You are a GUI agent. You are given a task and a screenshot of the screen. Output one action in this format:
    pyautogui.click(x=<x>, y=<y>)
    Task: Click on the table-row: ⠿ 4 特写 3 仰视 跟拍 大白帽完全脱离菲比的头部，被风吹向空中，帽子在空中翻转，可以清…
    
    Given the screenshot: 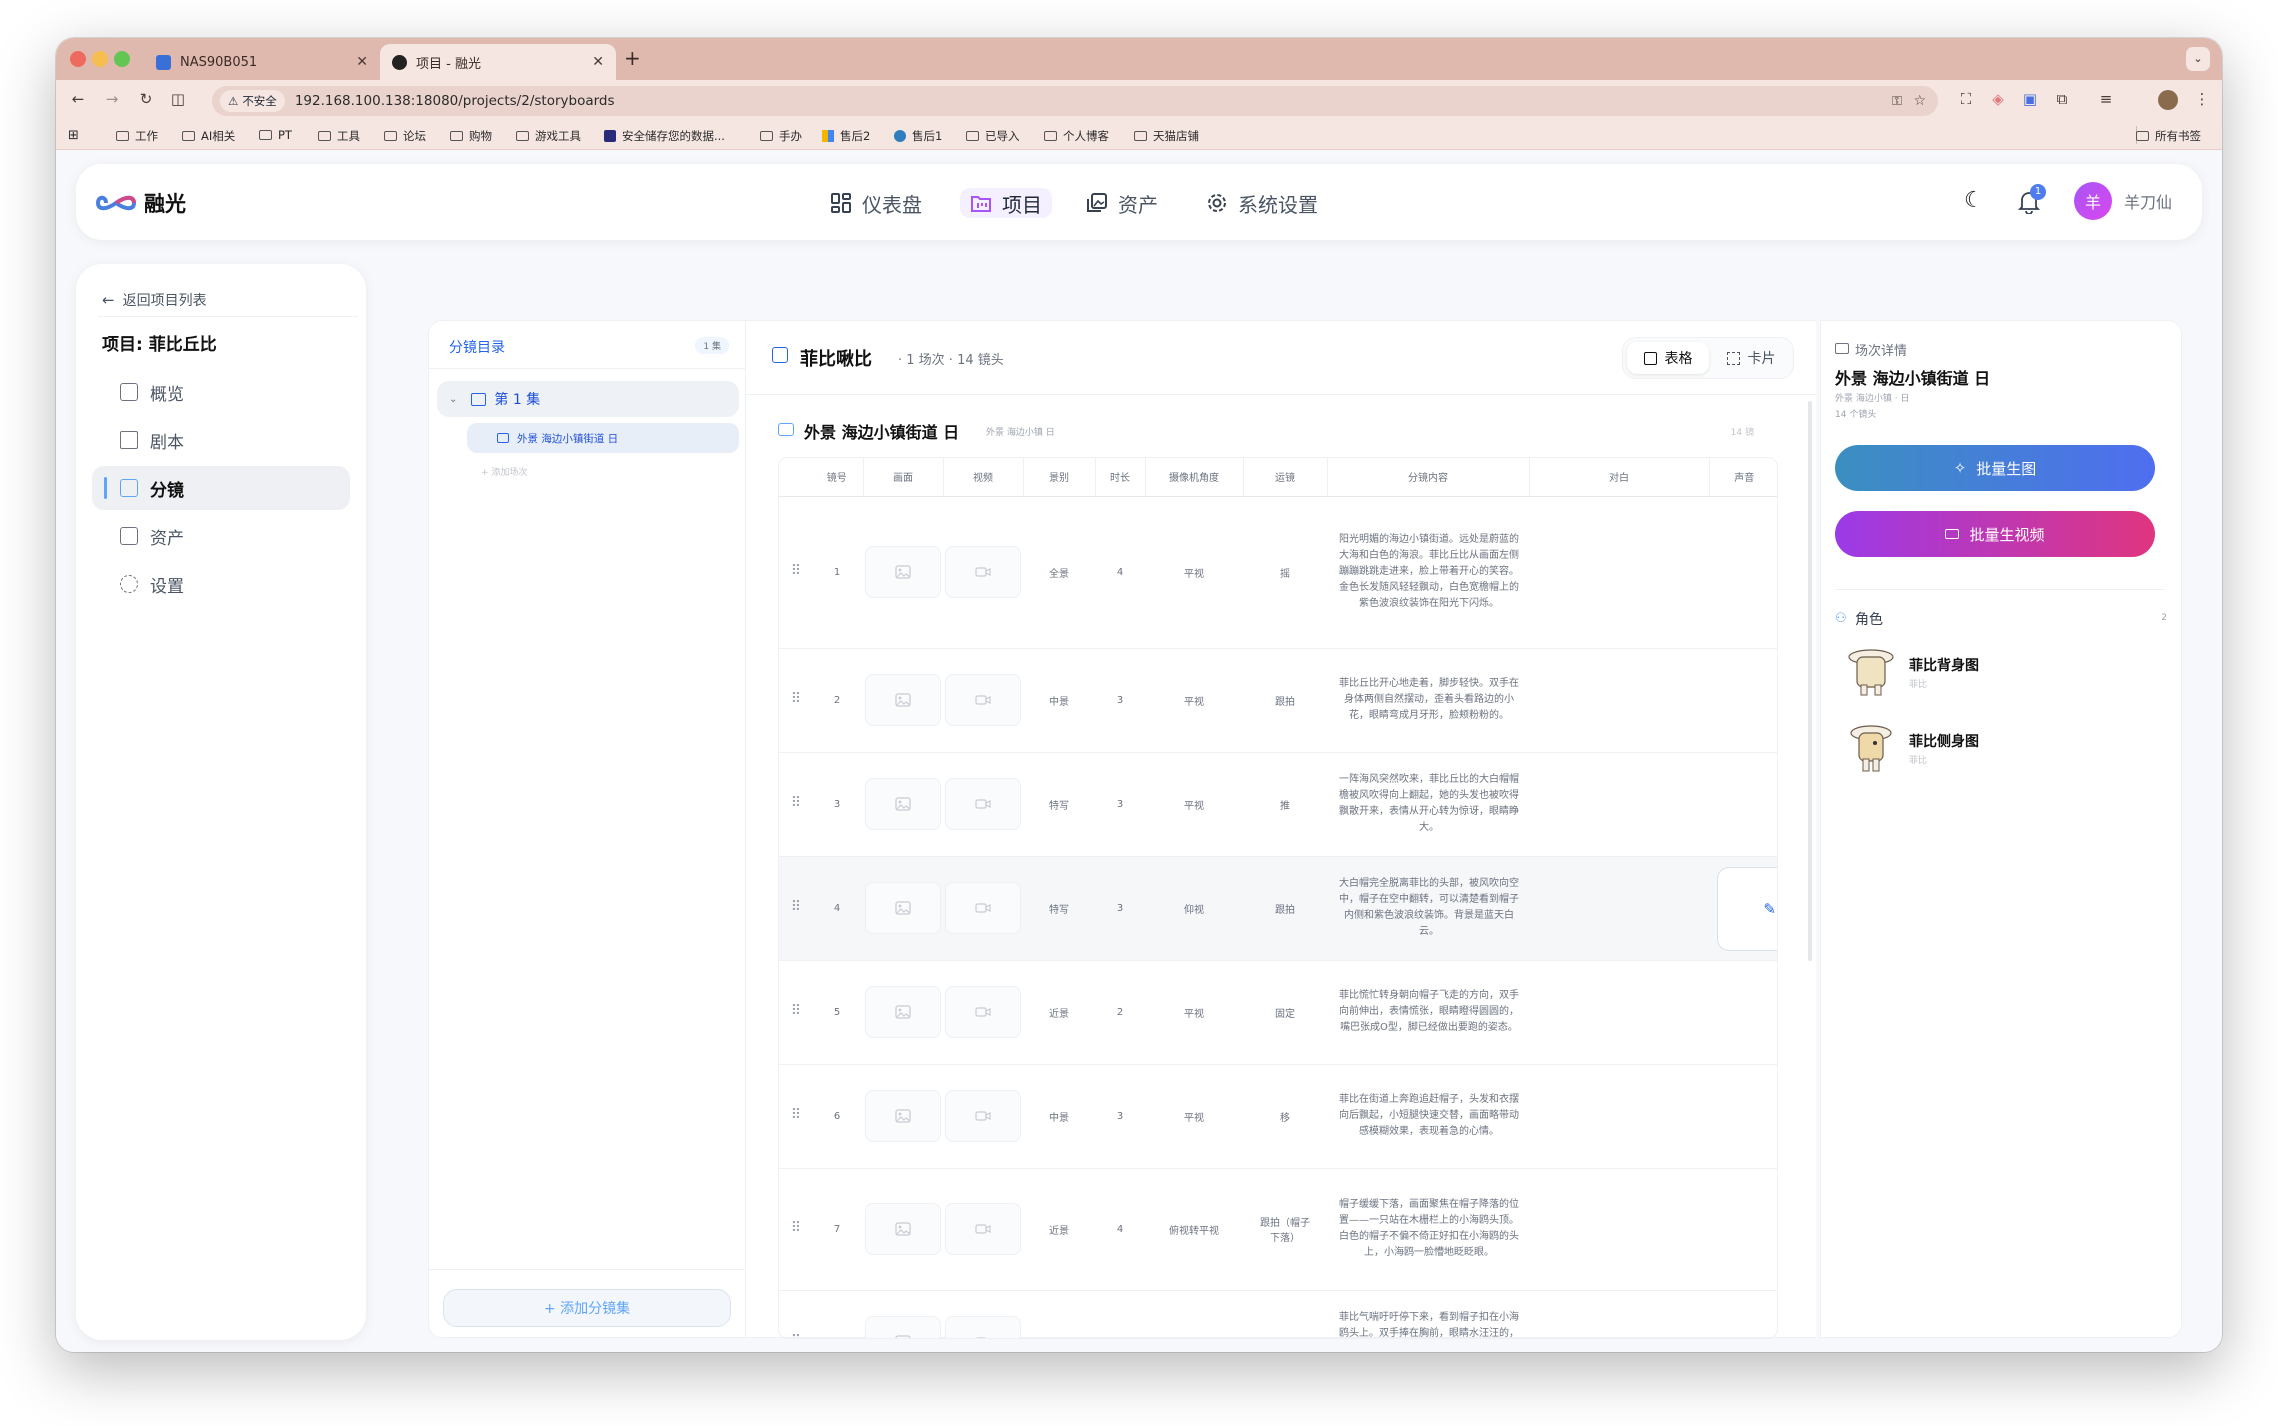 What is the action you would take?
    pyautogui.click(x=1278, y=908)
    